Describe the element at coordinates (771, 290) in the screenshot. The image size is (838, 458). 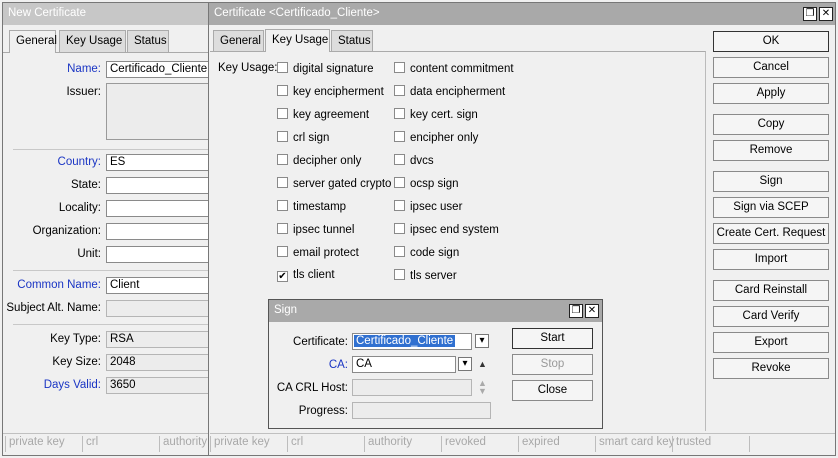
I see `card-reinstall-button: Card Reinstall` at that location.